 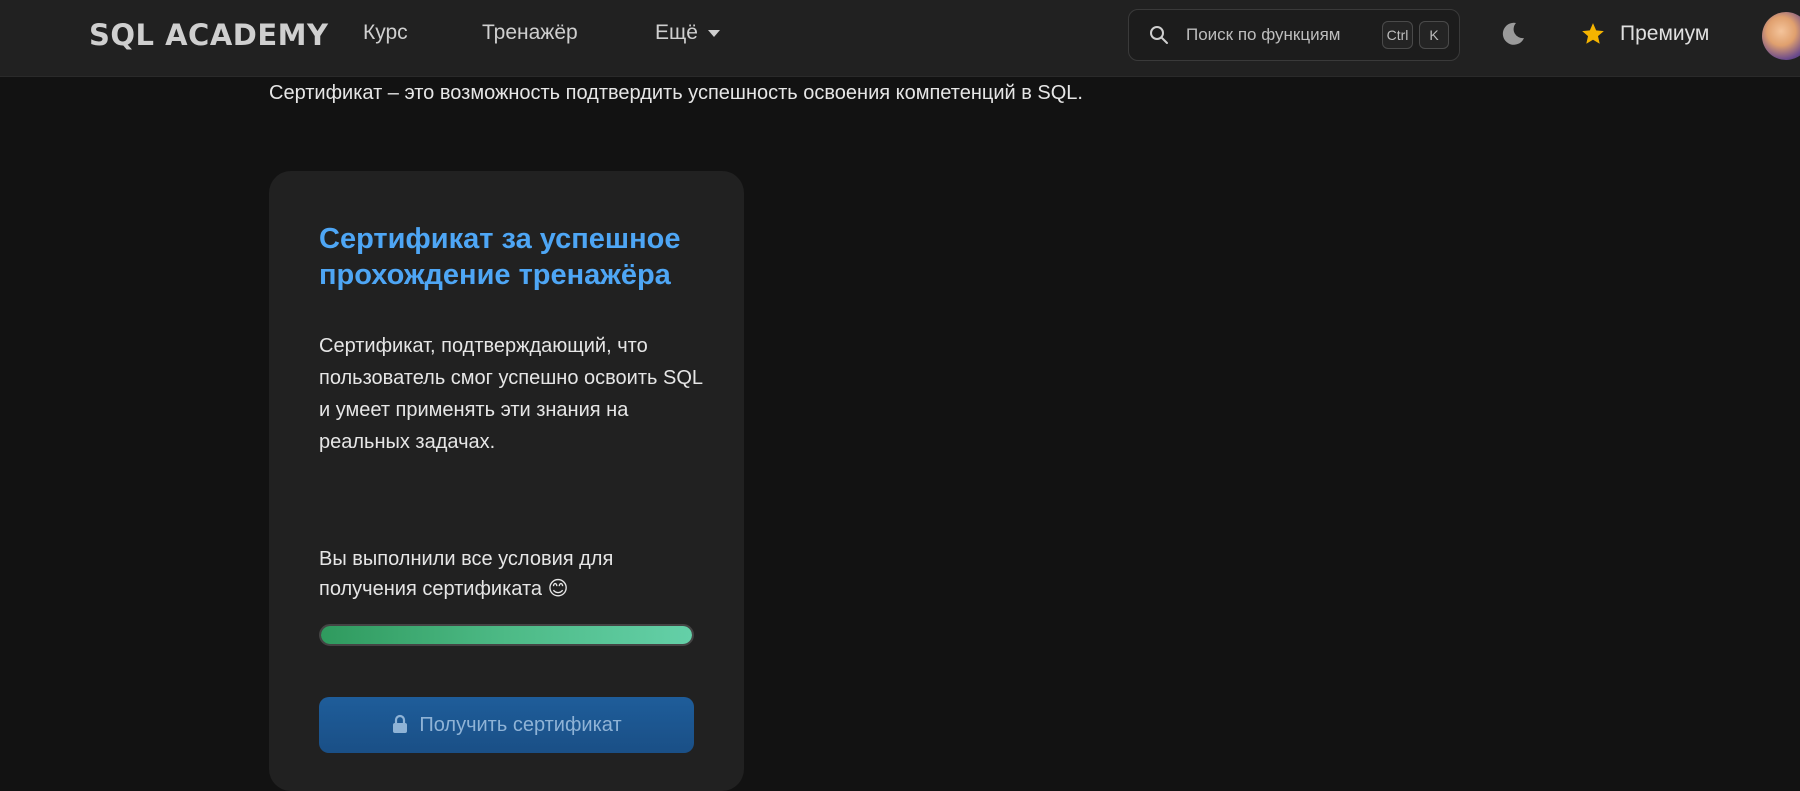 I want to click on logo: SQL ACADEMY, so click(x=209, y=35).